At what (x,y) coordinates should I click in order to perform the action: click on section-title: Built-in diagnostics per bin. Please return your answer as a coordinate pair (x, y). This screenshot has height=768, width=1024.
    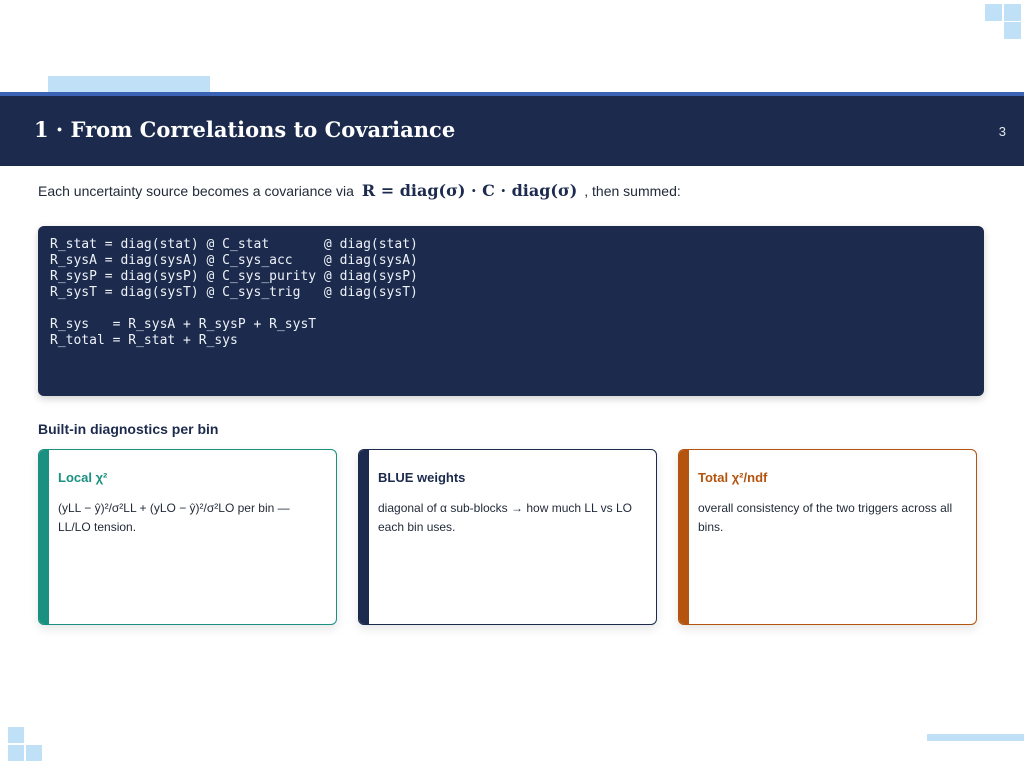
    Looking at the image, I should click on (128, 429).